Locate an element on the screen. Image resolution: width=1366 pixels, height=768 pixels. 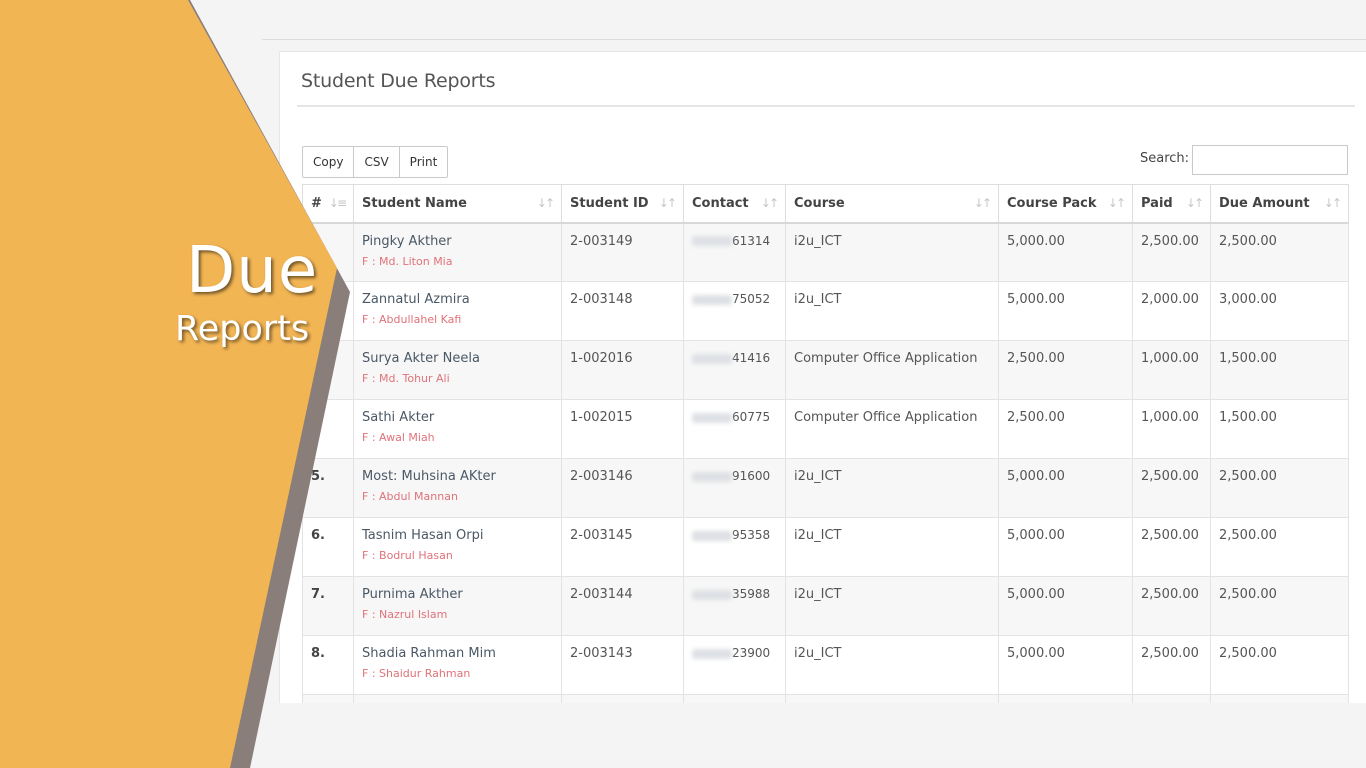
contact-cell: 23900 is located at coordinates (734, 665).